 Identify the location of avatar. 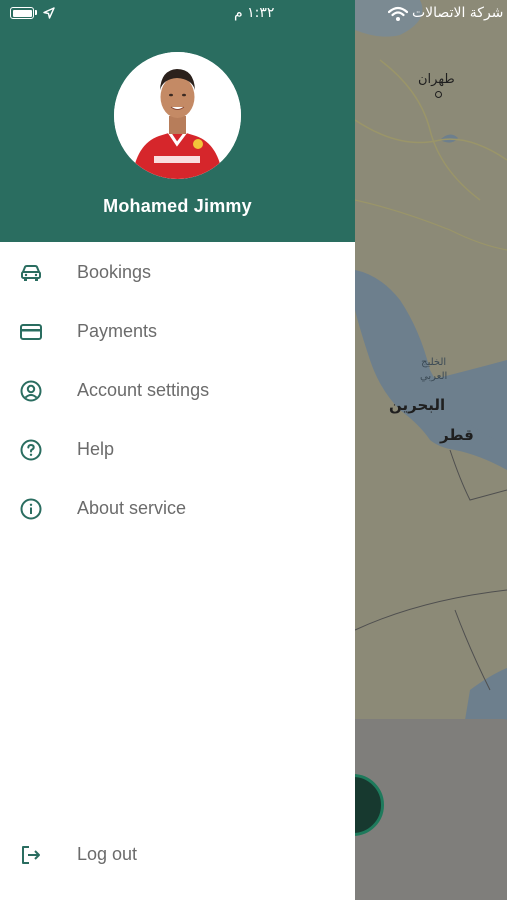
(177, 115).